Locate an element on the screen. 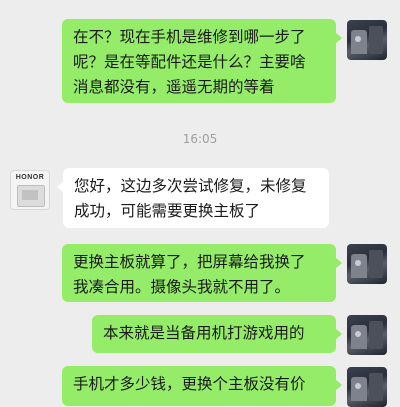 The height and width of the screenshot is (407, 400). device-icon is located at coordinates (31, 196).